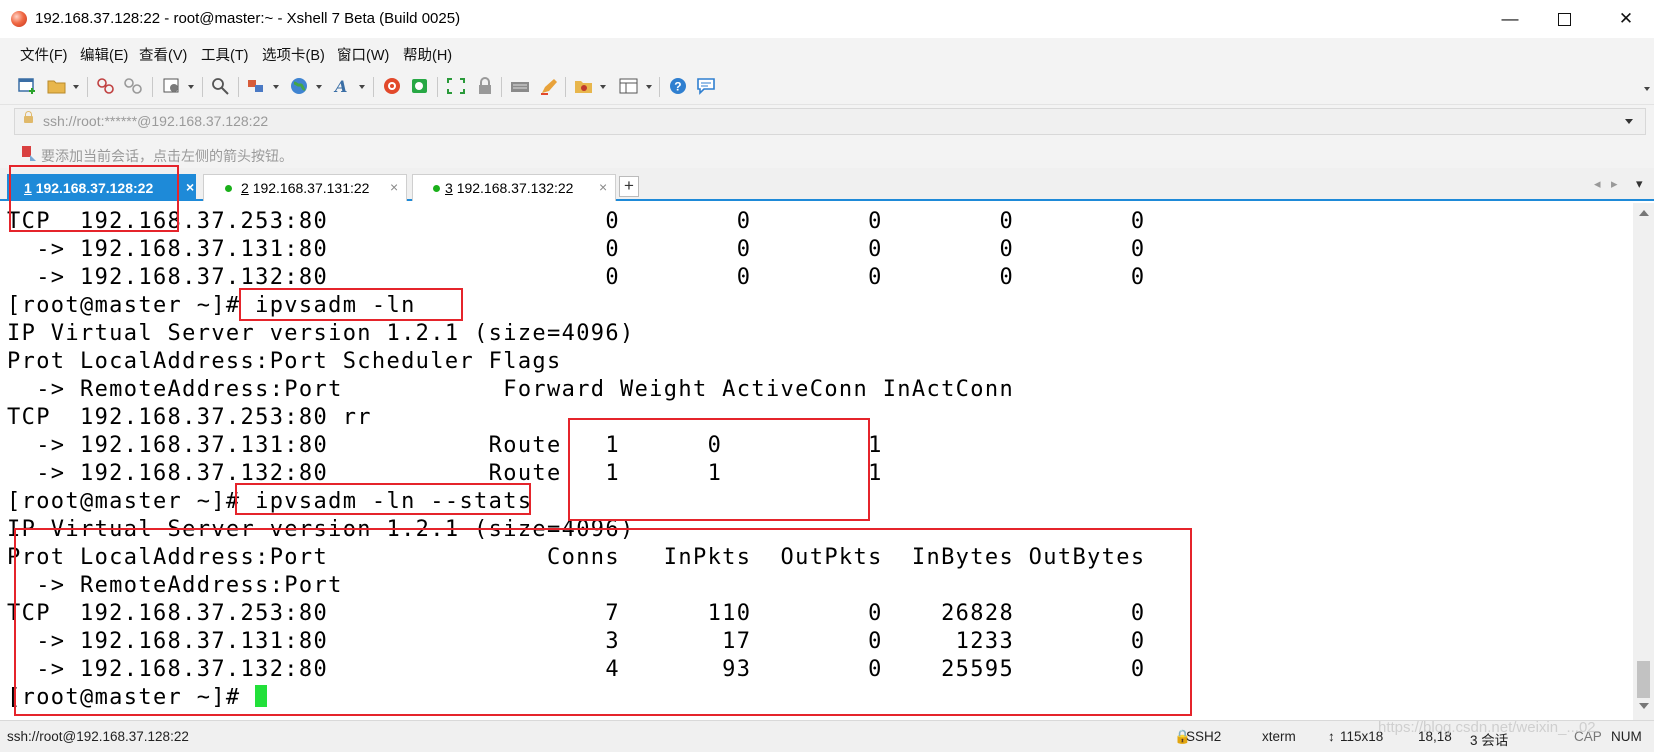 This screenshot has height=752, width=1654. What do you see at coordinates (104, 54) in the screenshot?
I see `menu-edit: 编辑(E)` at bounding box center [104, 54].